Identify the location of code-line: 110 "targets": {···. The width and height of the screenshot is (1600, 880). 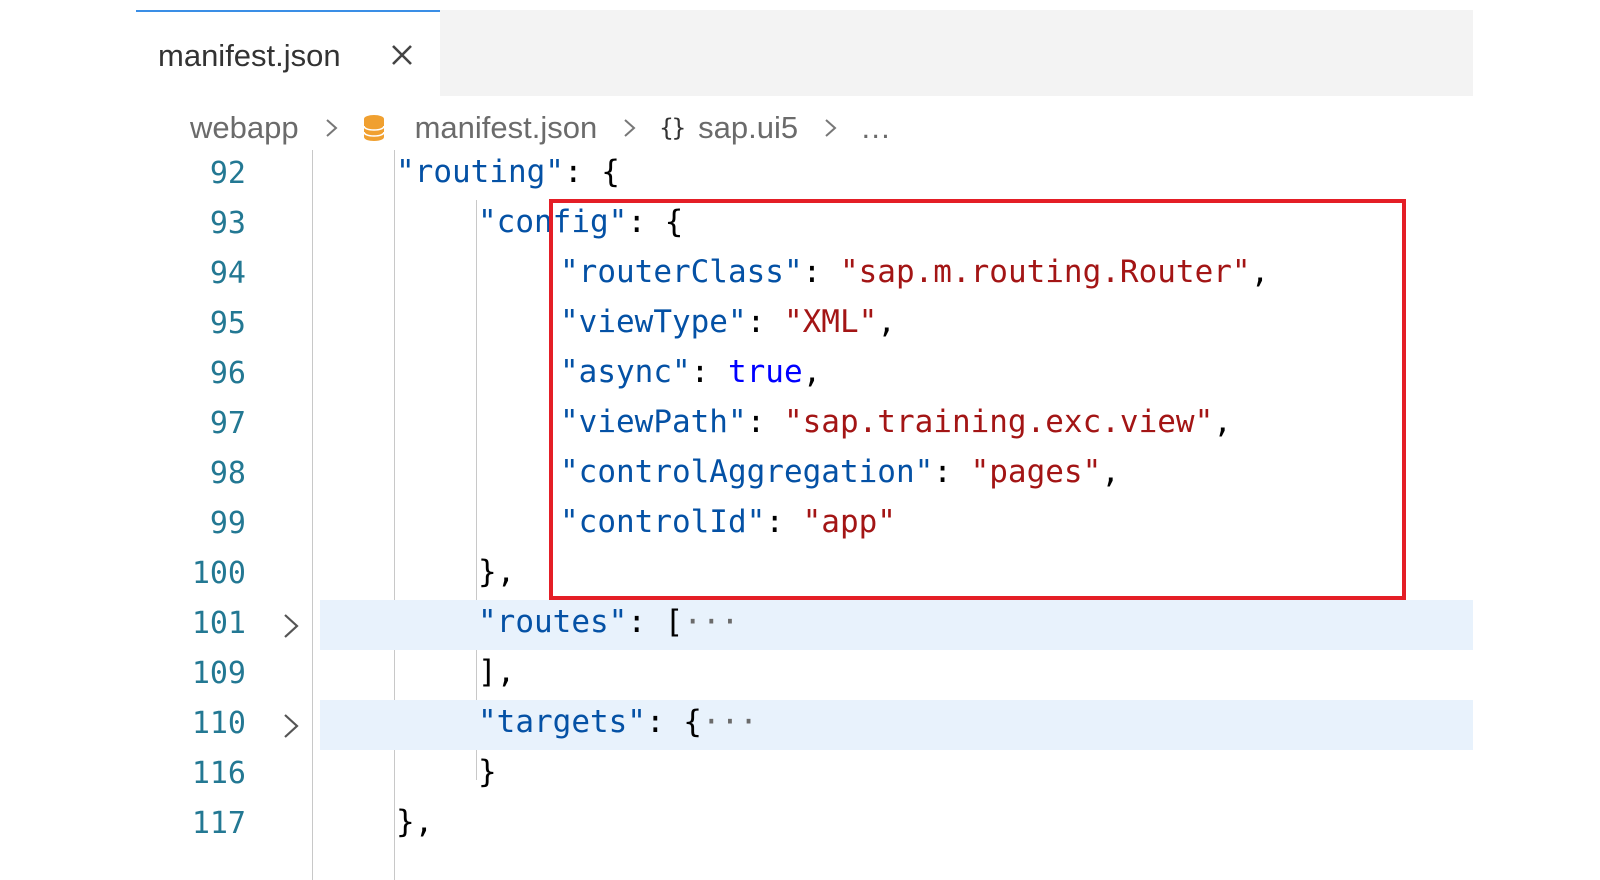
(832, 725).